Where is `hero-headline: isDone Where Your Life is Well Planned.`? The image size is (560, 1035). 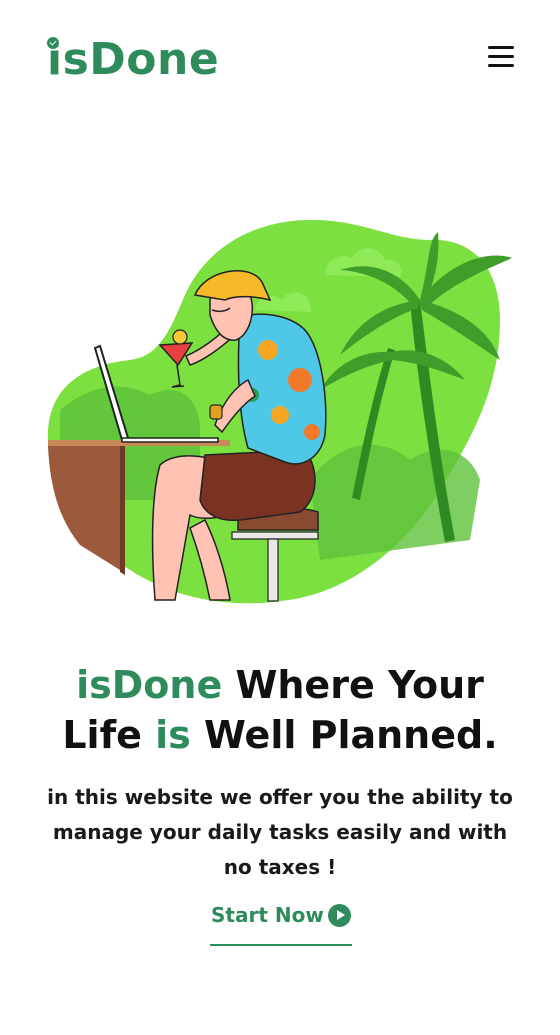 hero-headline: isDone Where Your Life is Well Planned. is located at coordinates (280, 710).